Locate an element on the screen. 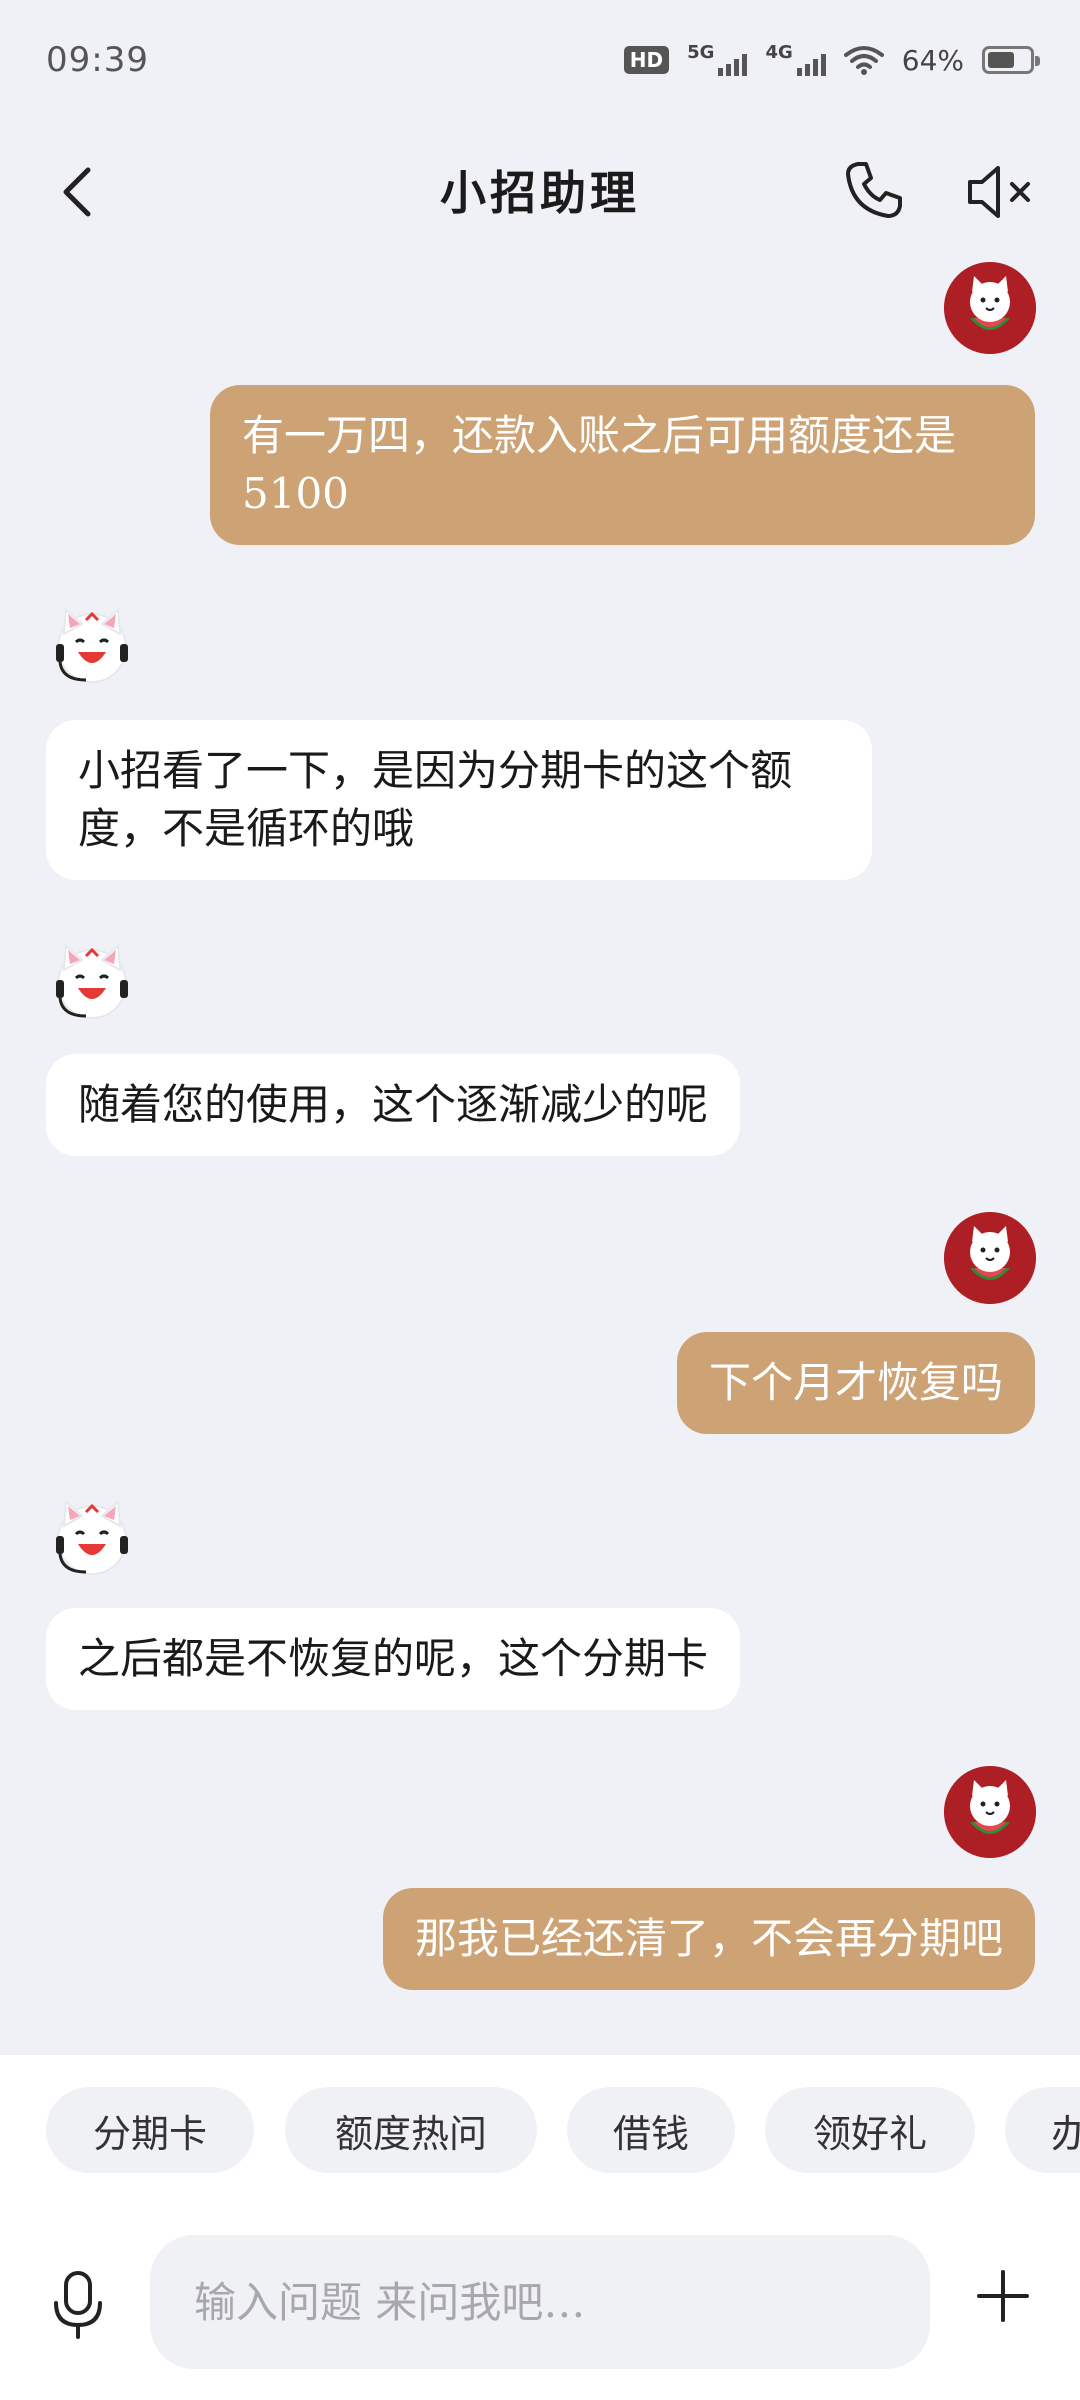 This screenshot has height=2400, width=1080. message-text: 下个月才恢复吗 is located at coordinates (855, 1382).